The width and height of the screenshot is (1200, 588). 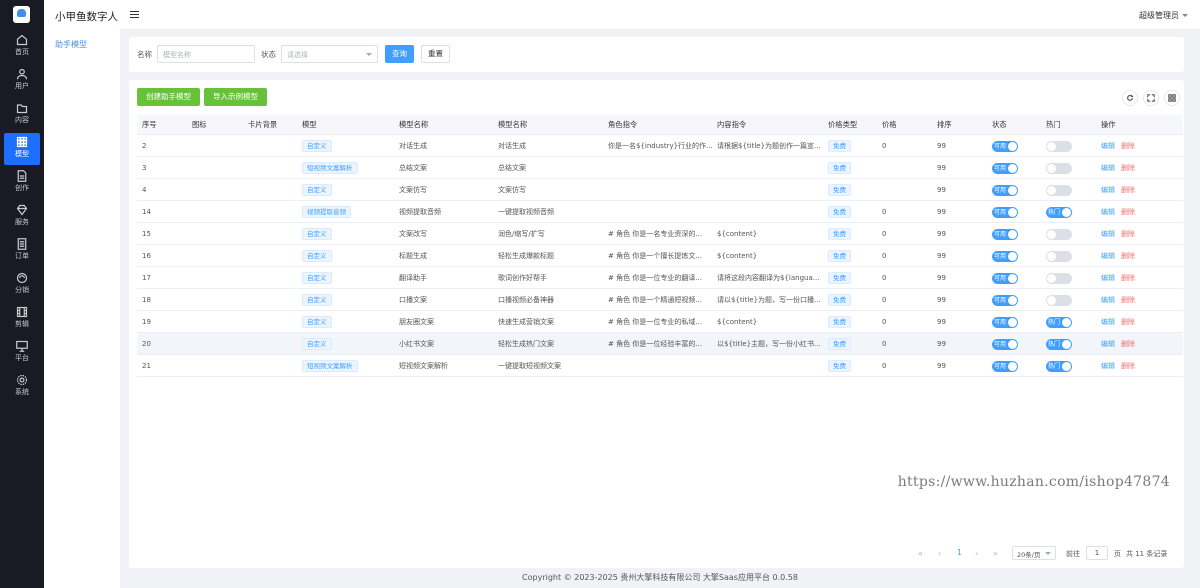 What do you see at coordinates (22, 47) in the screenshot?
I see `nav-item-0: 首页` at bounding box center [22, 47].